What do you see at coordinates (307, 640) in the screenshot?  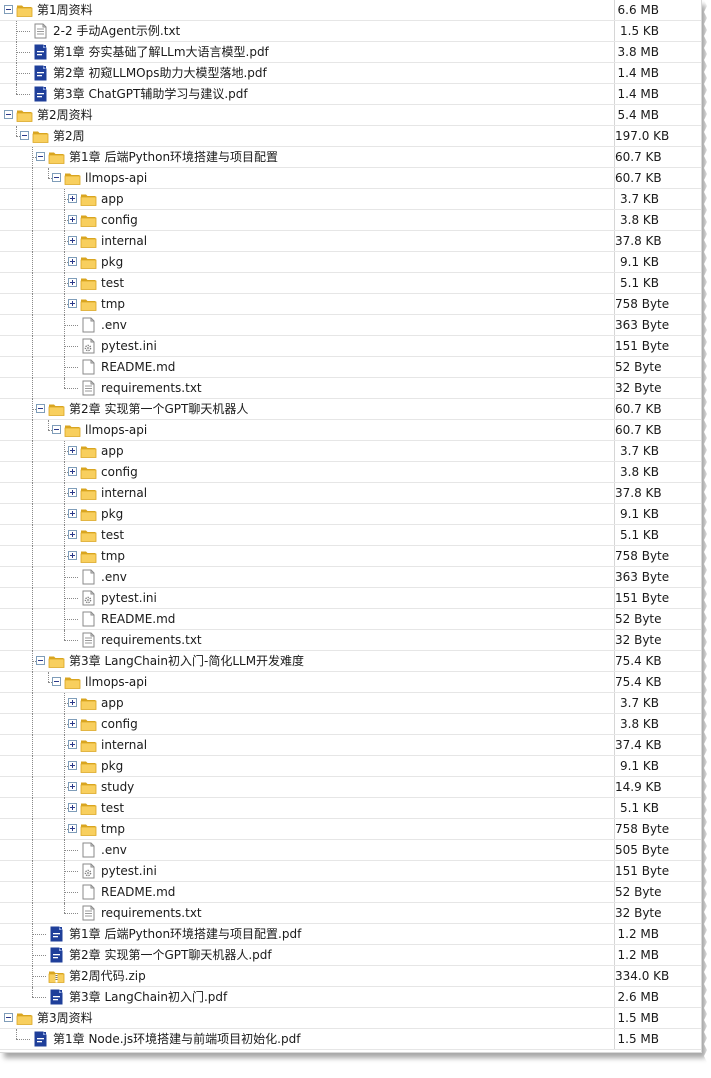 I see `tree-name-cell: requirements.txt` at bounding box center [307, 640].